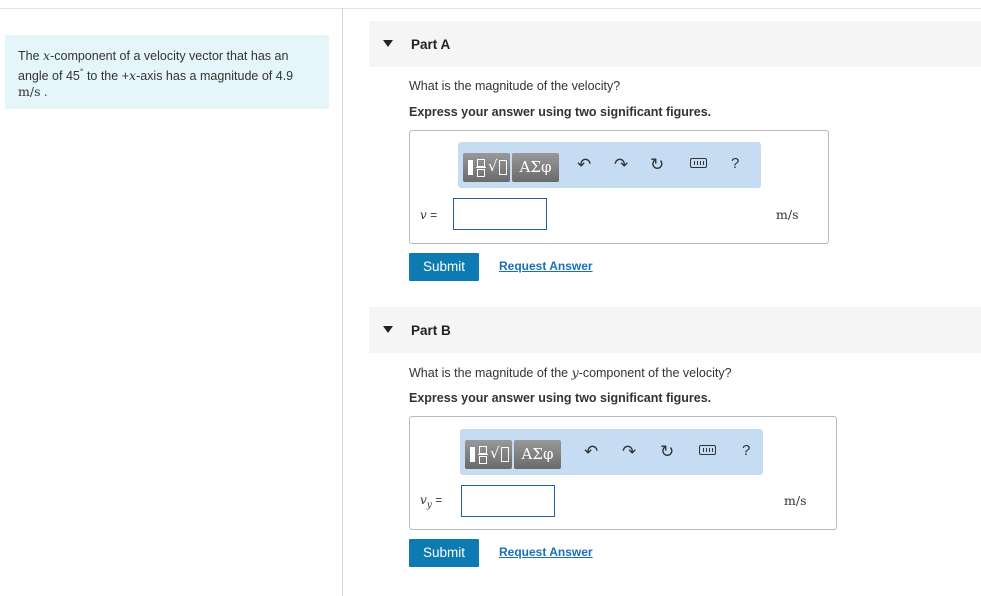  What do you see at coordinates (106, 76) in the screenshot?
I see `problem-text-mid2: to the +` at bounding box center [106, 76].